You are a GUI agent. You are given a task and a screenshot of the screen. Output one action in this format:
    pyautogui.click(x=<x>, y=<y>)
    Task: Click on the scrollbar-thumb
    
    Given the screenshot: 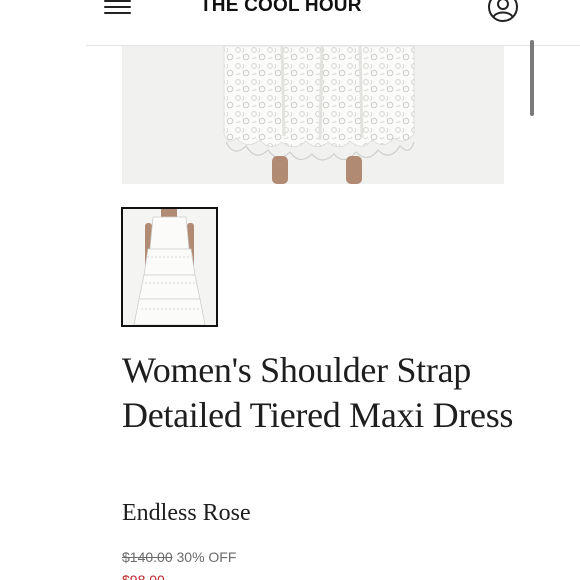 What is the action you would take?
    pyautogui.click(x=532, y=78)
    